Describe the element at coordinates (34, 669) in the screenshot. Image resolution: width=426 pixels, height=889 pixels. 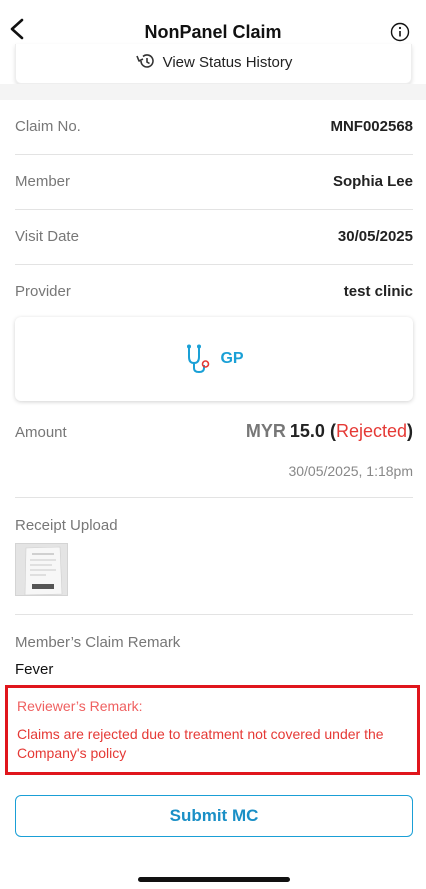
I see `member-remark-value: Fever` at that location.